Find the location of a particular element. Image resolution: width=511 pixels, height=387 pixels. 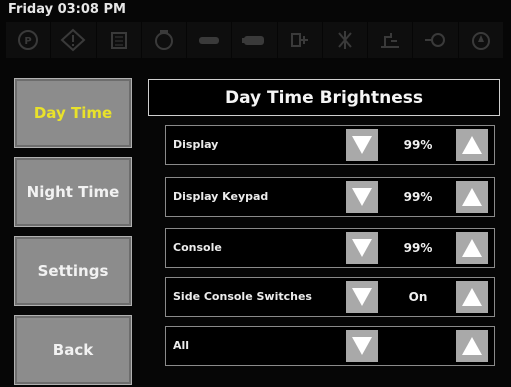

filter-icon is located at coordinates (118, 40).